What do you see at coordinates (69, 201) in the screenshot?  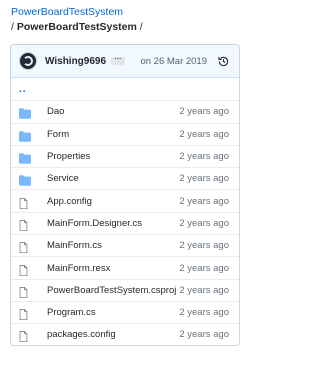 I see `file-name-link: App.config` at bounding box center [69, 201].